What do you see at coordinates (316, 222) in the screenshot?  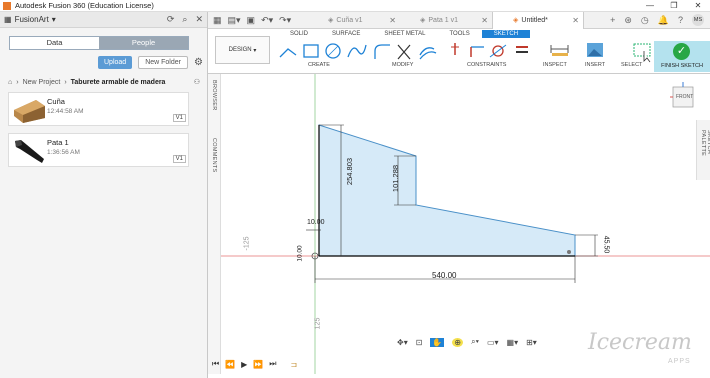 I see `dim-small-width: 10.00` at bounding box center [316, 222].